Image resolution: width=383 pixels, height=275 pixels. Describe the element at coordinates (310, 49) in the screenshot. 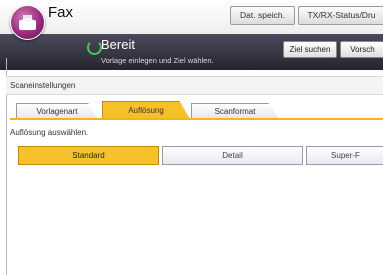

I see `search-destination-button: Ziel suchen` at that location.